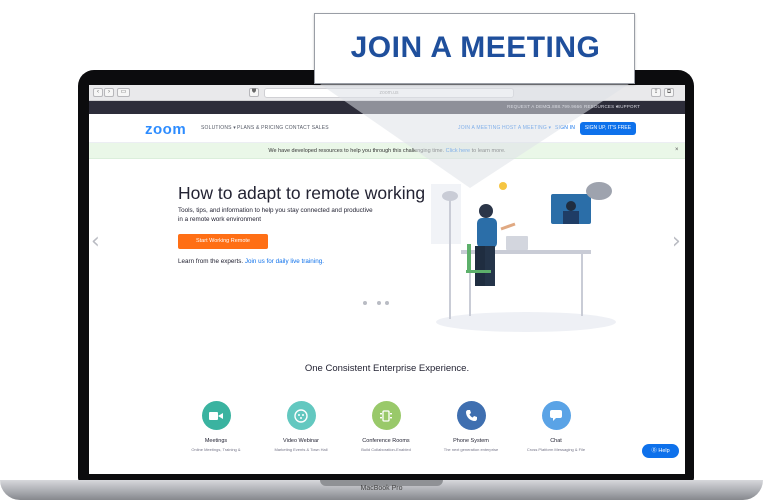 This screenshot has width=763, height=504. I want to click on callout-label: JOIN A MEETING, so click(475, 47).